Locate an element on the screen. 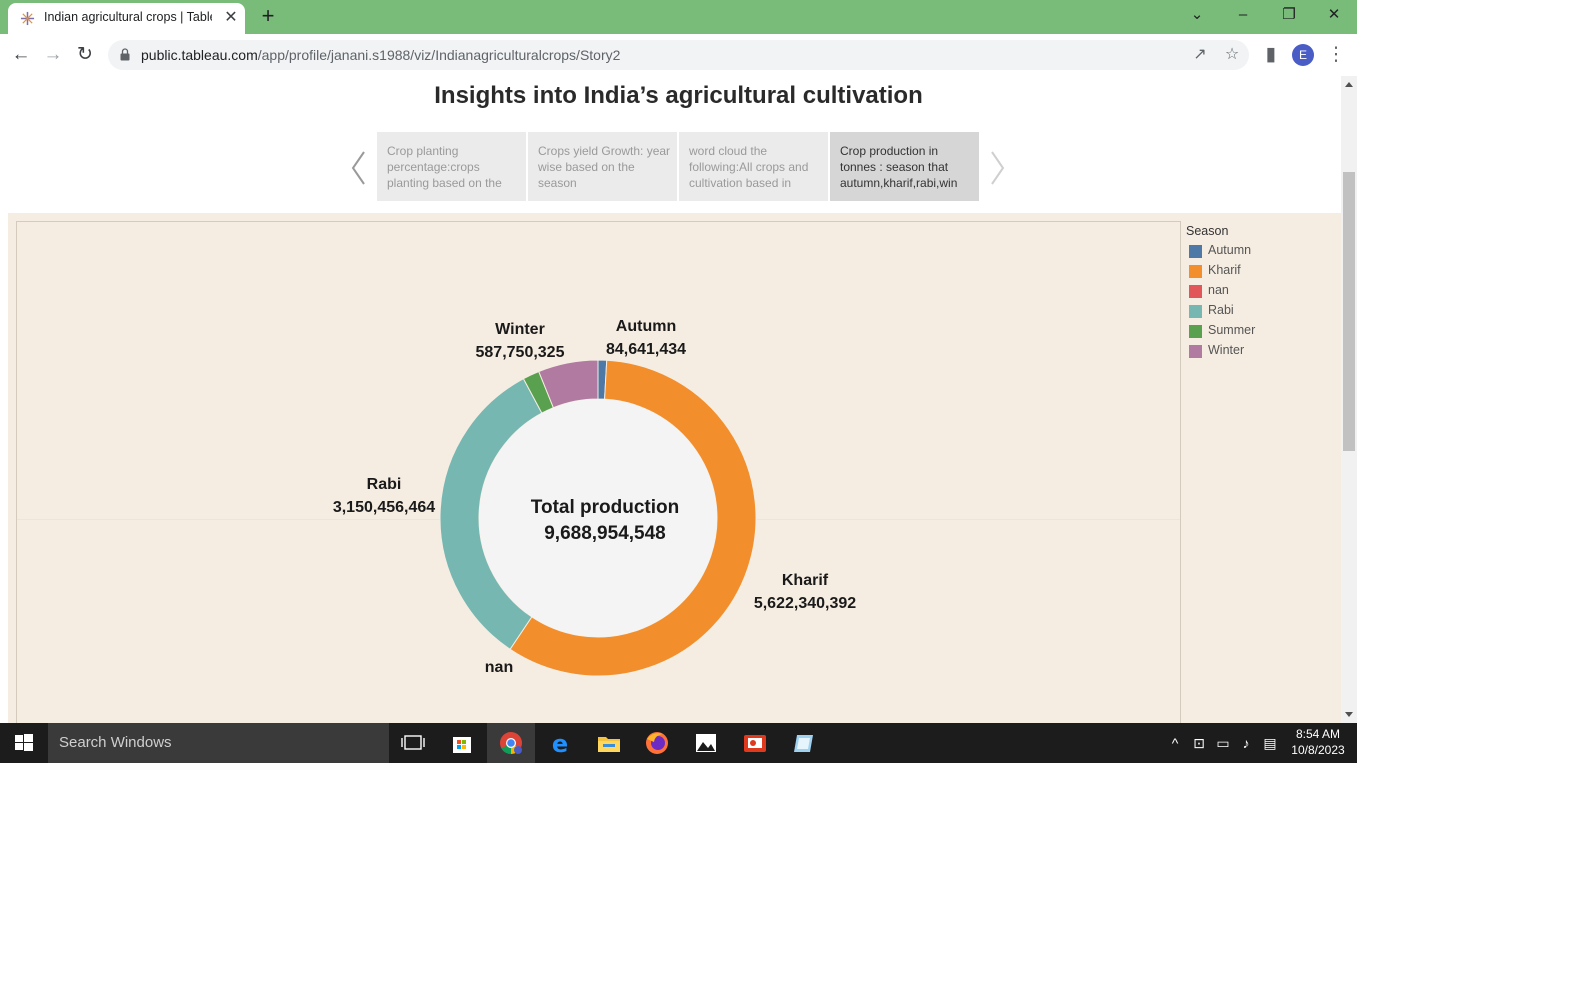 The image size is (1578, 988). bookmark-star-icon: ☆ is located at coordinates (1232, 55).